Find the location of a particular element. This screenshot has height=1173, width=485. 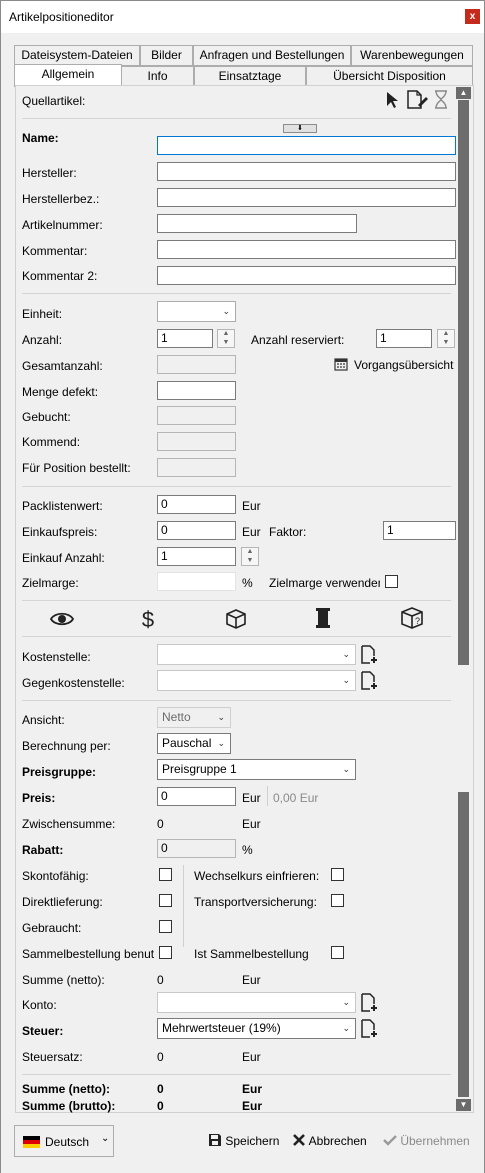

artikelnummer-input is located at coordinates (257, 223).